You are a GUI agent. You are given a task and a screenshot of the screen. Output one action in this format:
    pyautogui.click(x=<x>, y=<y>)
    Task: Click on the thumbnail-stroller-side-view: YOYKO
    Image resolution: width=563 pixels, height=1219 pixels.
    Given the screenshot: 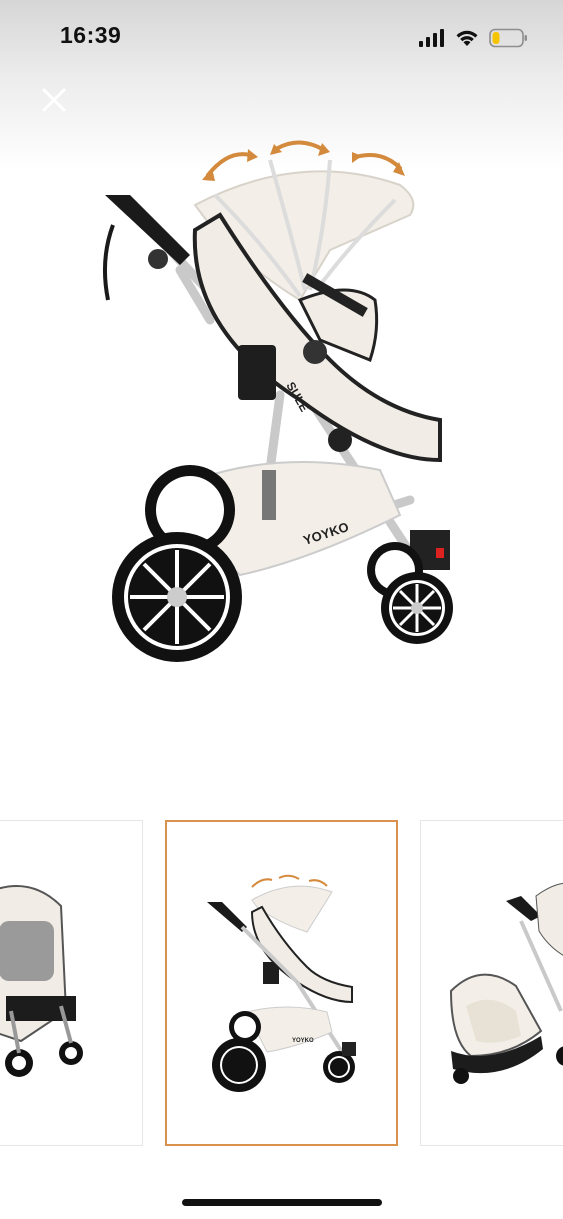 What is the action you would take?
    pyautogui.click(x=281, y=983)
    